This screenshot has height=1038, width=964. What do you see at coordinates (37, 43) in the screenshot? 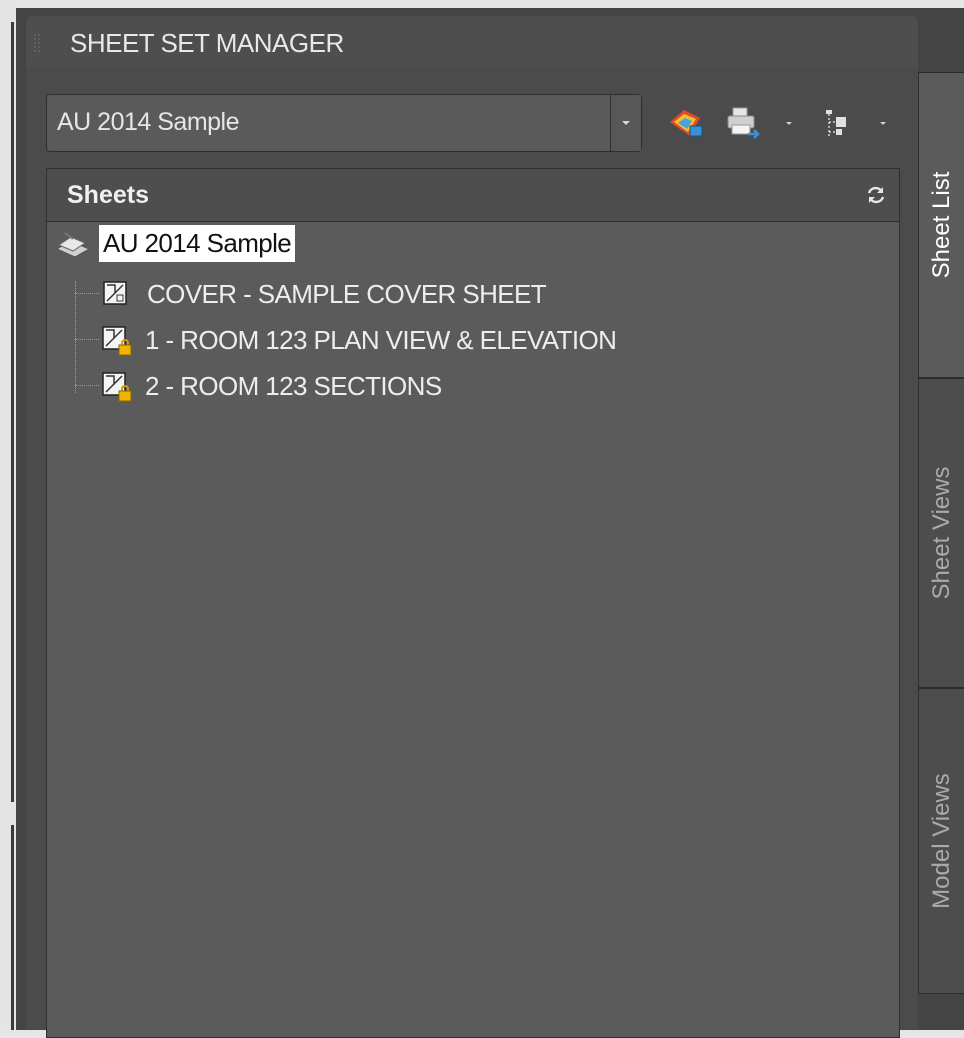
I see `grip-handle` at bounding box center [37, 43].